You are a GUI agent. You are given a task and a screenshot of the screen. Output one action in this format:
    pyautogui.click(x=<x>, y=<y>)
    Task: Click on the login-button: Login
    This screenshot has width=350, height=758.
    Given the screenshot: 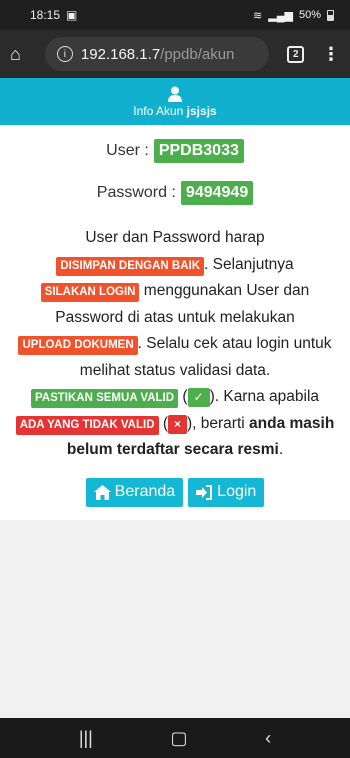 What is the action you would take?
    pyautogui.click(x=226, y=492)
    